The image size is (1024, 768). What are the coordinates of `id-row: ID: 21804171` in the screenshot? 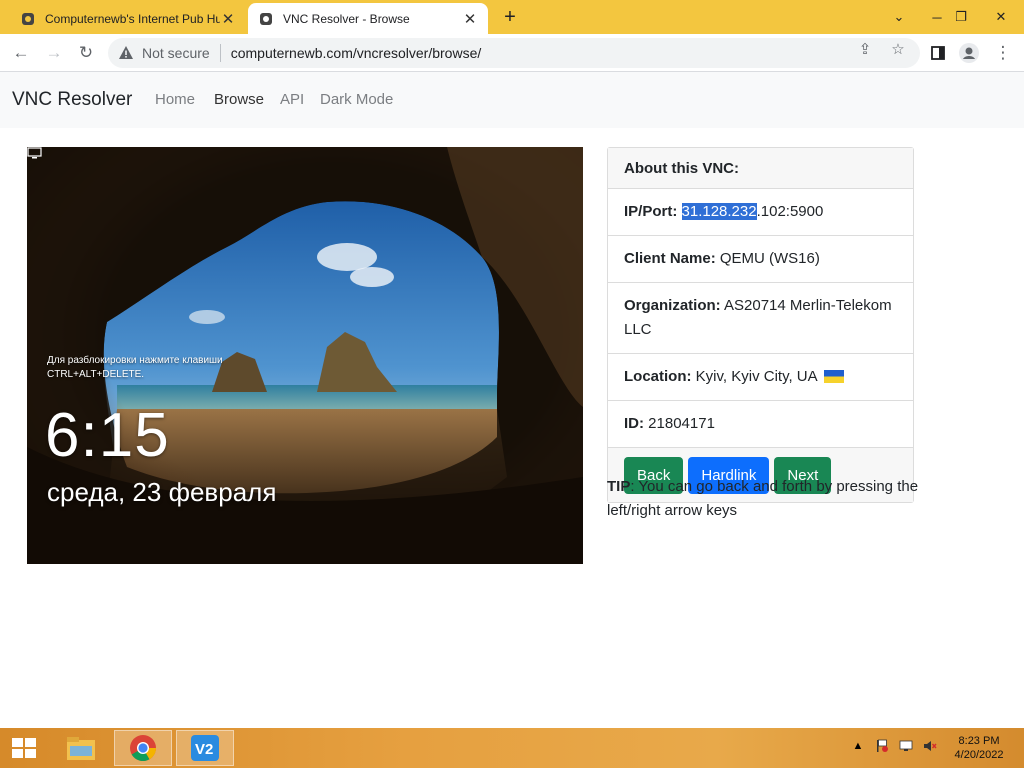 It's located at (760, 424).